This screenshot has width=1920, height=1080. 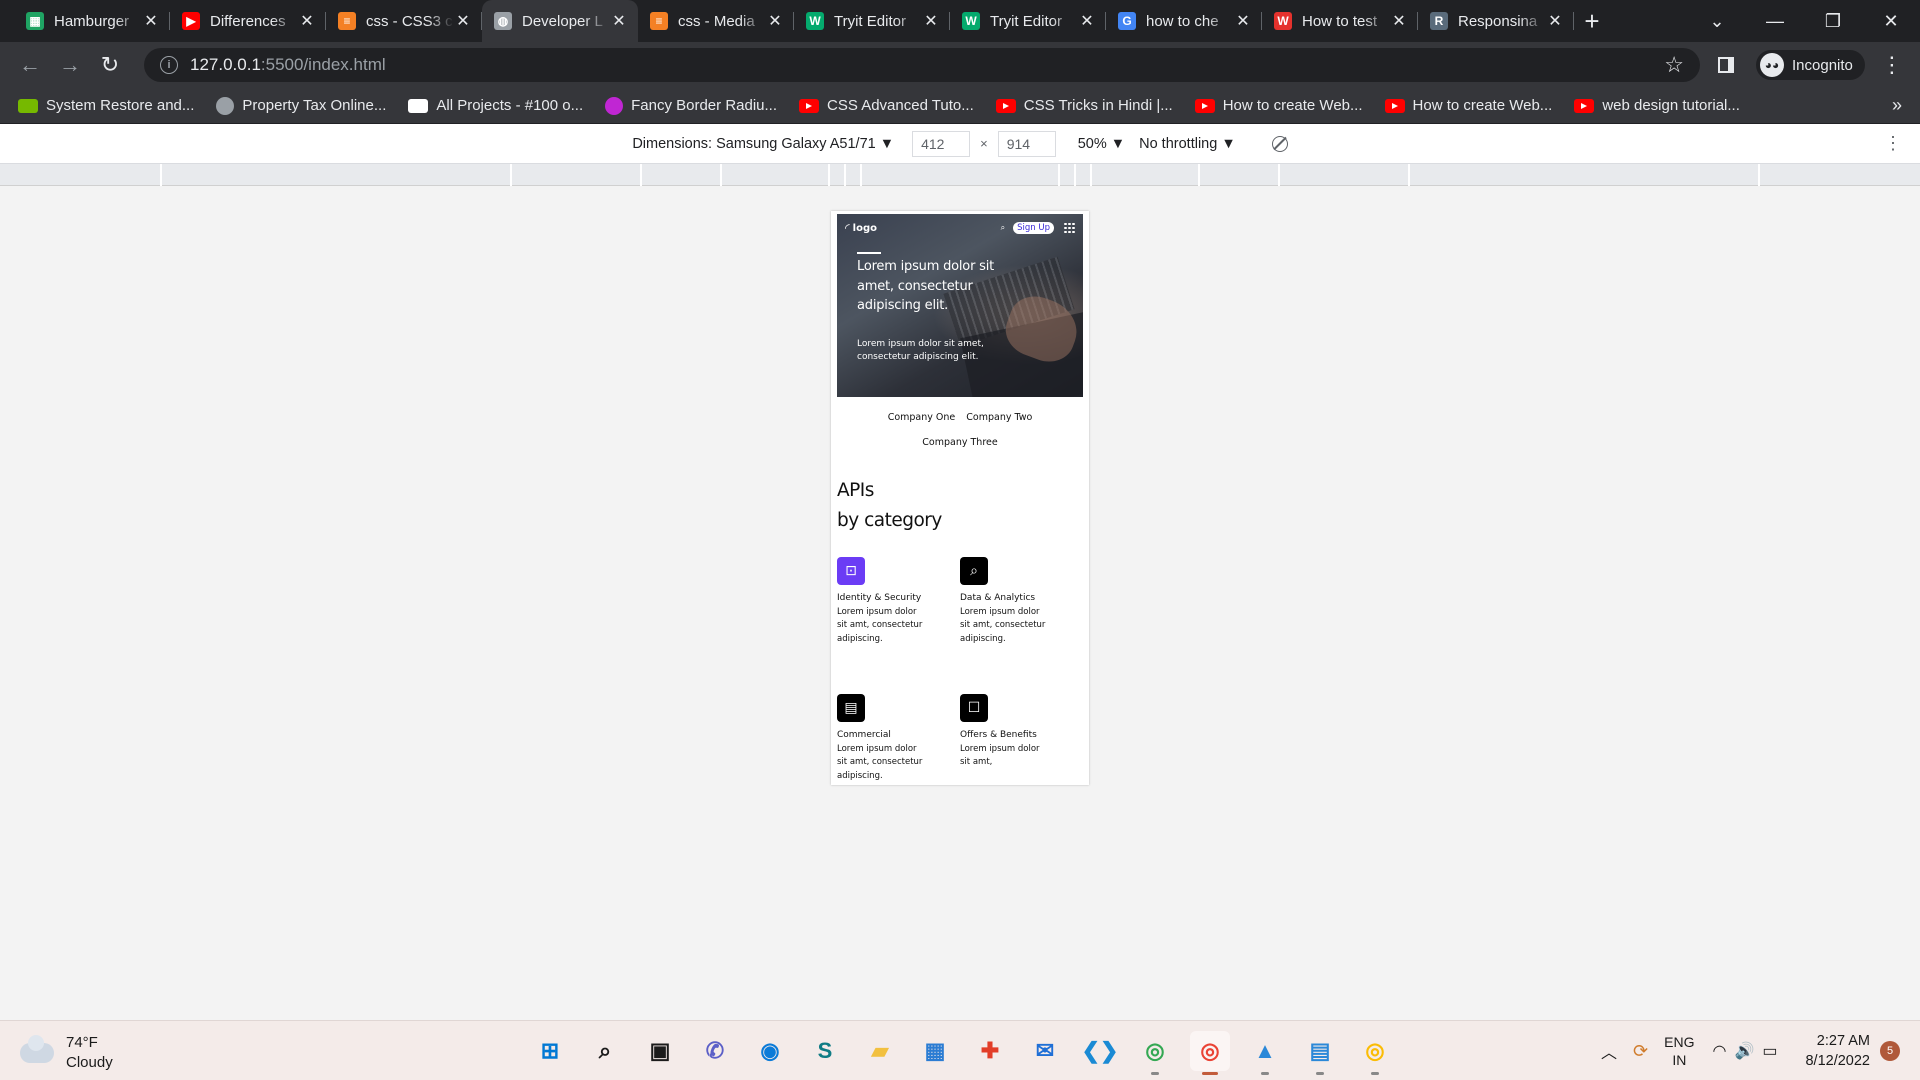 What do you see at coordinates (660, 1051) in the screenshot?
I see `taskbar-app: ▣` at bounding box center [660, 1051].